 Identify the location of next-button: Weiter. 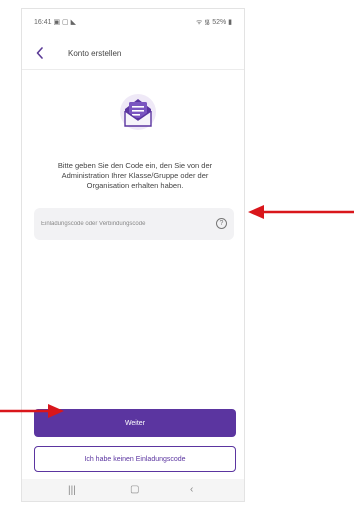
(135, 423).